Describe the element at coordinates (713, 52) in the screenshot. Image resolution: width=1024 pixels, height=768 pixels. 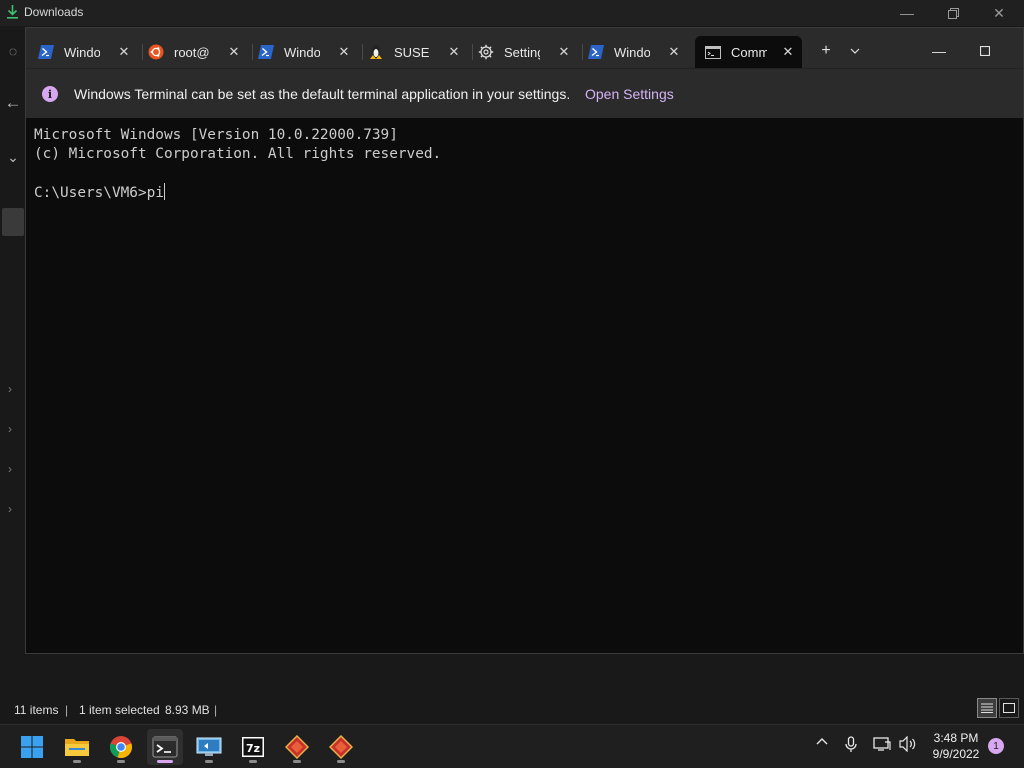
I see `cmd-icon` at that location.